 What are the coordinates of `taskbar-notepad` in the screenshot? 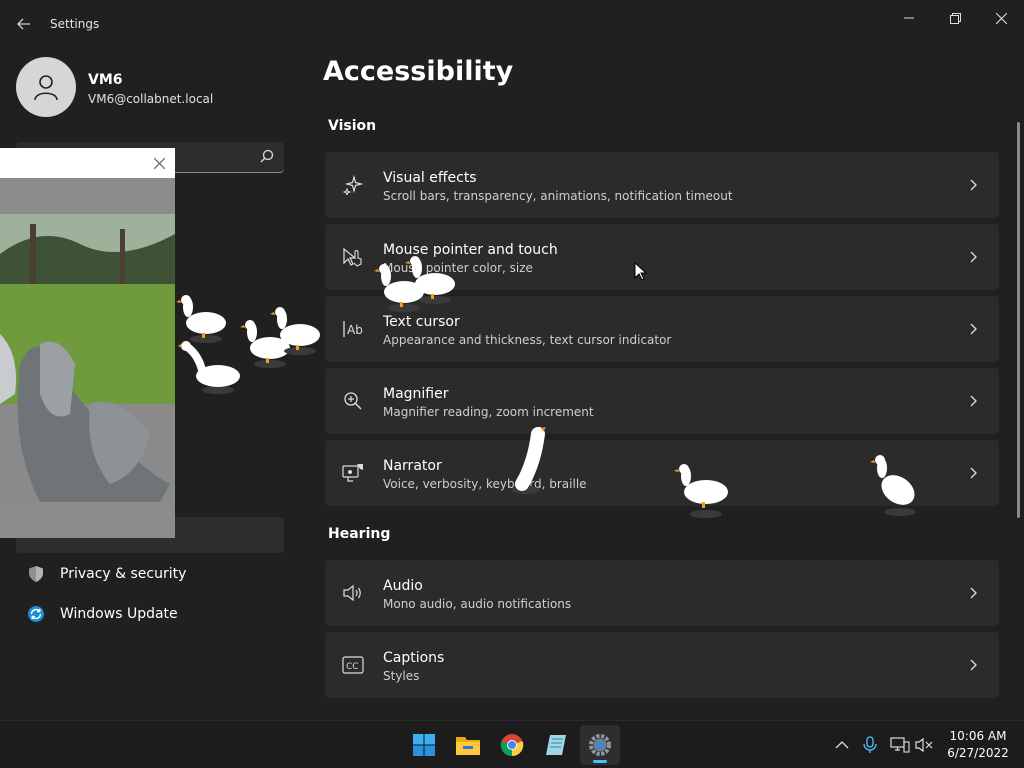 It's located at (556, 745).